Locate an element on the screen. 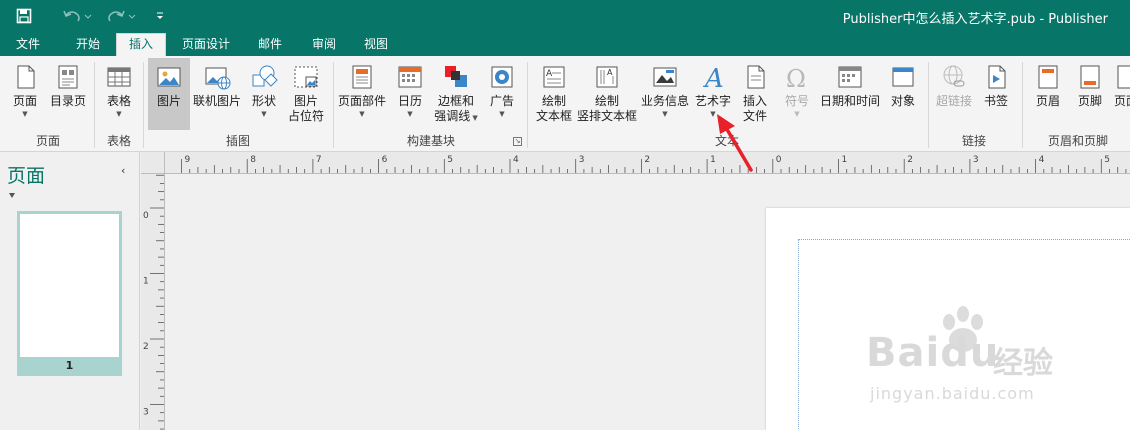 The image size is (1130, 430). page-thumbnail: 1 is located at coordinates (69, 293).